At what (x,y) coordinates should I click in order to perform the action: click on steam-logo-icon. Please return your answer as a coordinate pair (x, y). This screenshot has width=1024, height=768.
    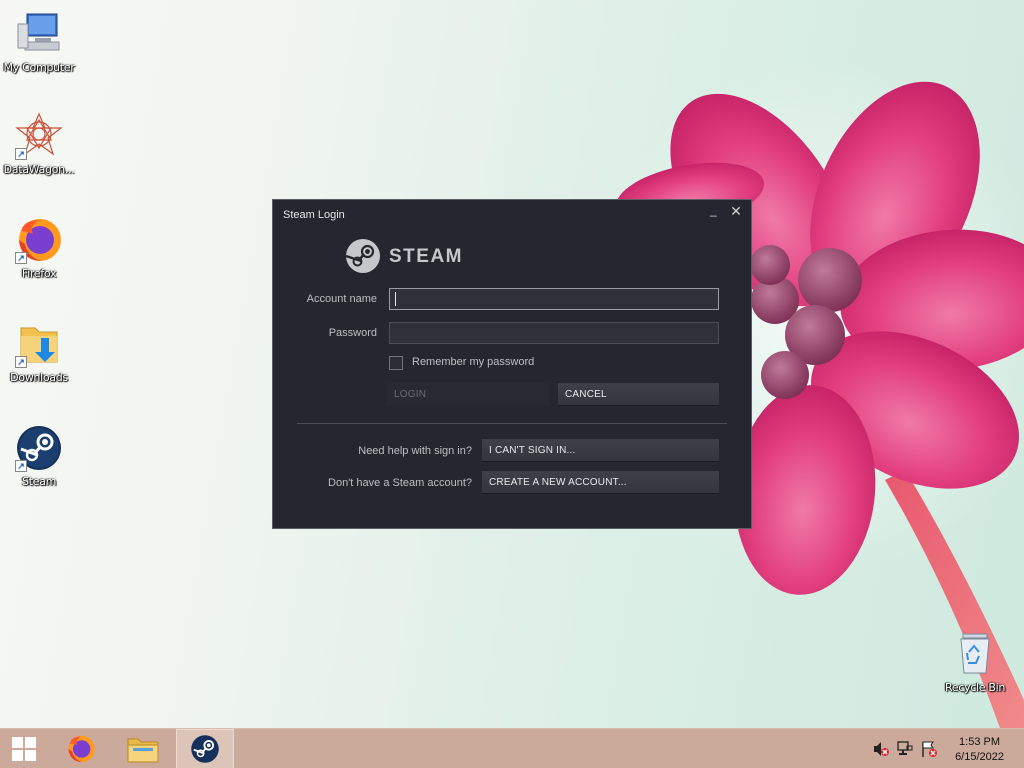
    Looking at the image, I should click on (363, 256).